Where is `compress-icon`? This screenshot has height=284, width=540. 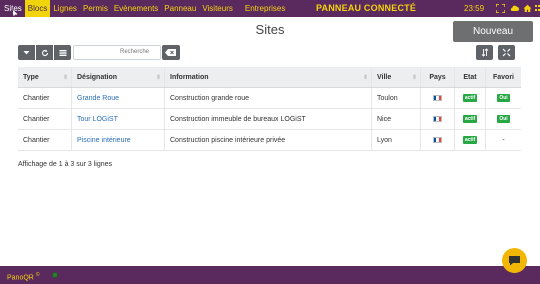
compress-icon is located at coordinates (506, 52).